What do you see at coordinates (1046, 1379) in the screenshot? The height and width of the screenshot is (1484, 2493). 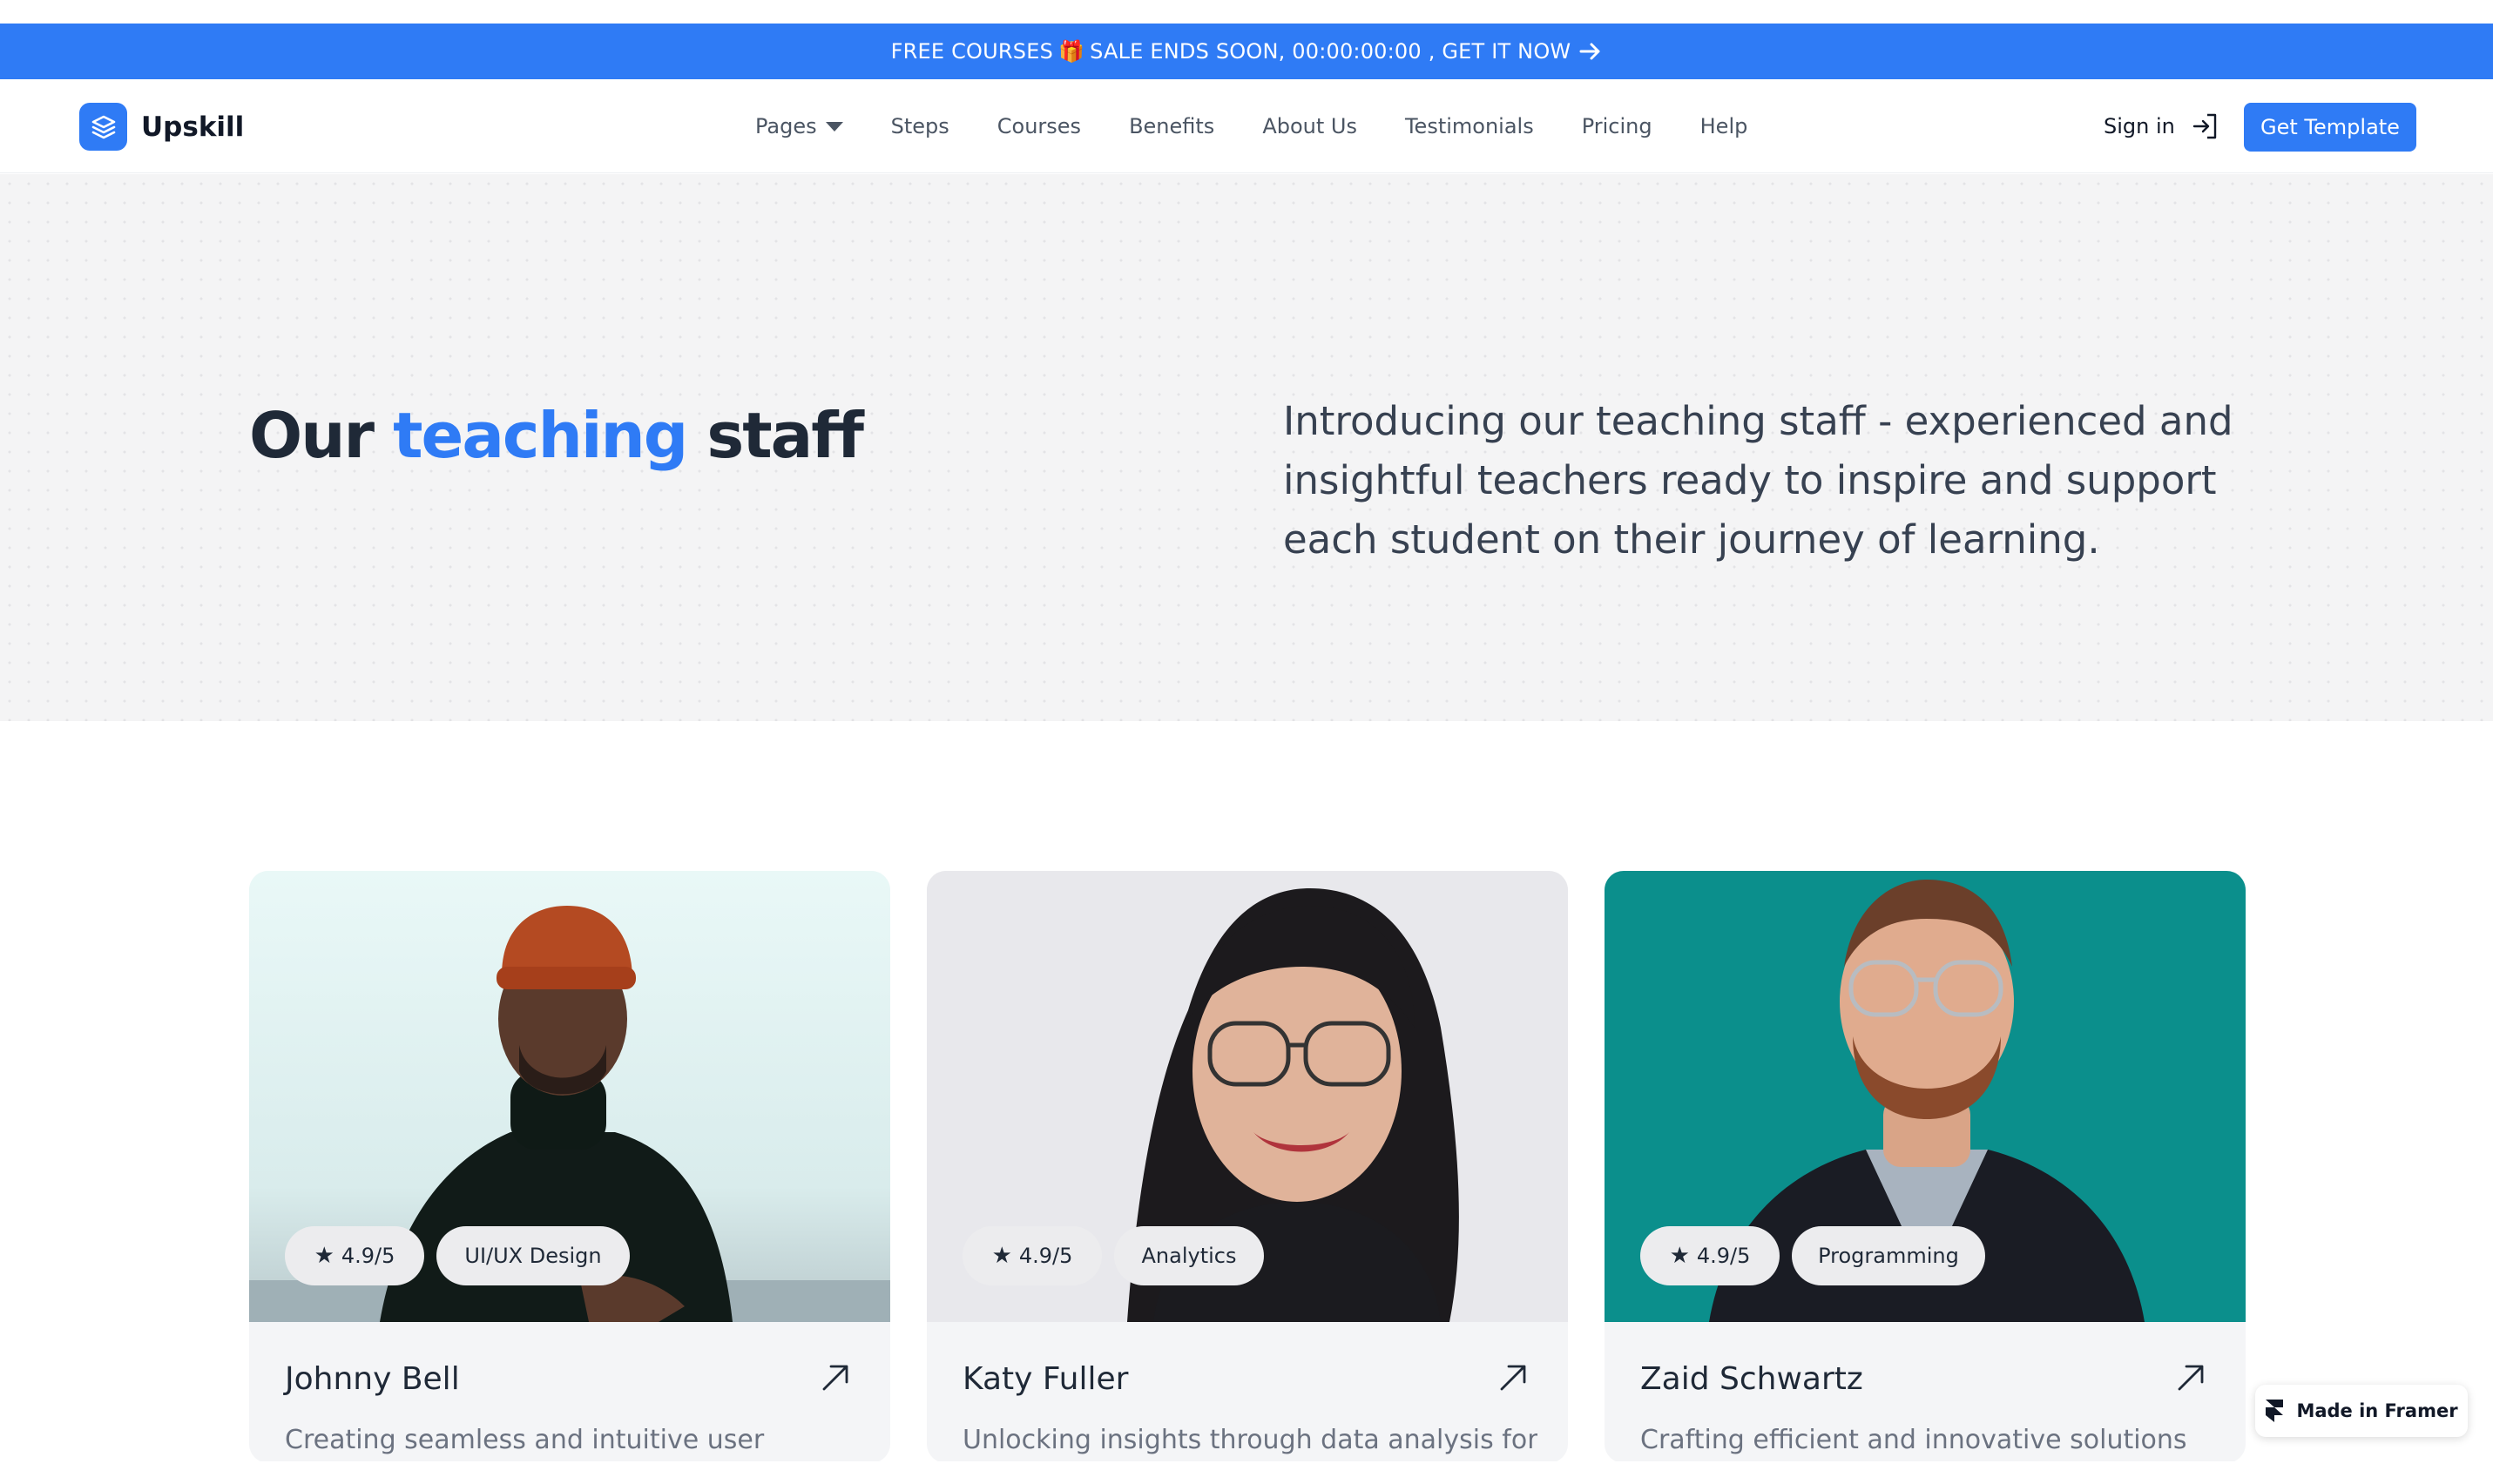 I see `teacher-name: Katy Fuller` at bounding box center [1046, 1379].